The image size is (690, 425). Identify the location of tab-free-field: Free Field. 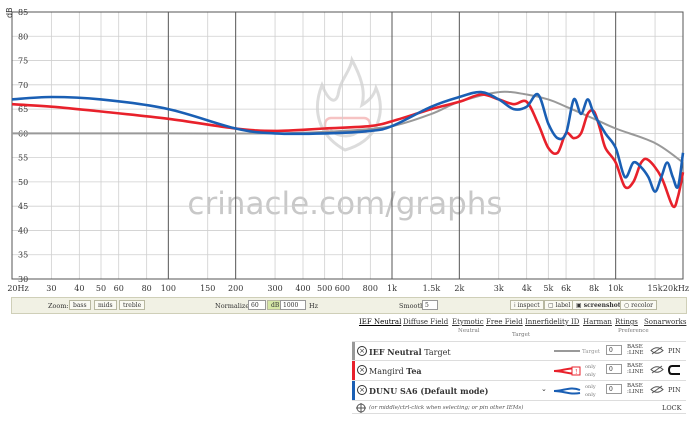
(504, 322).